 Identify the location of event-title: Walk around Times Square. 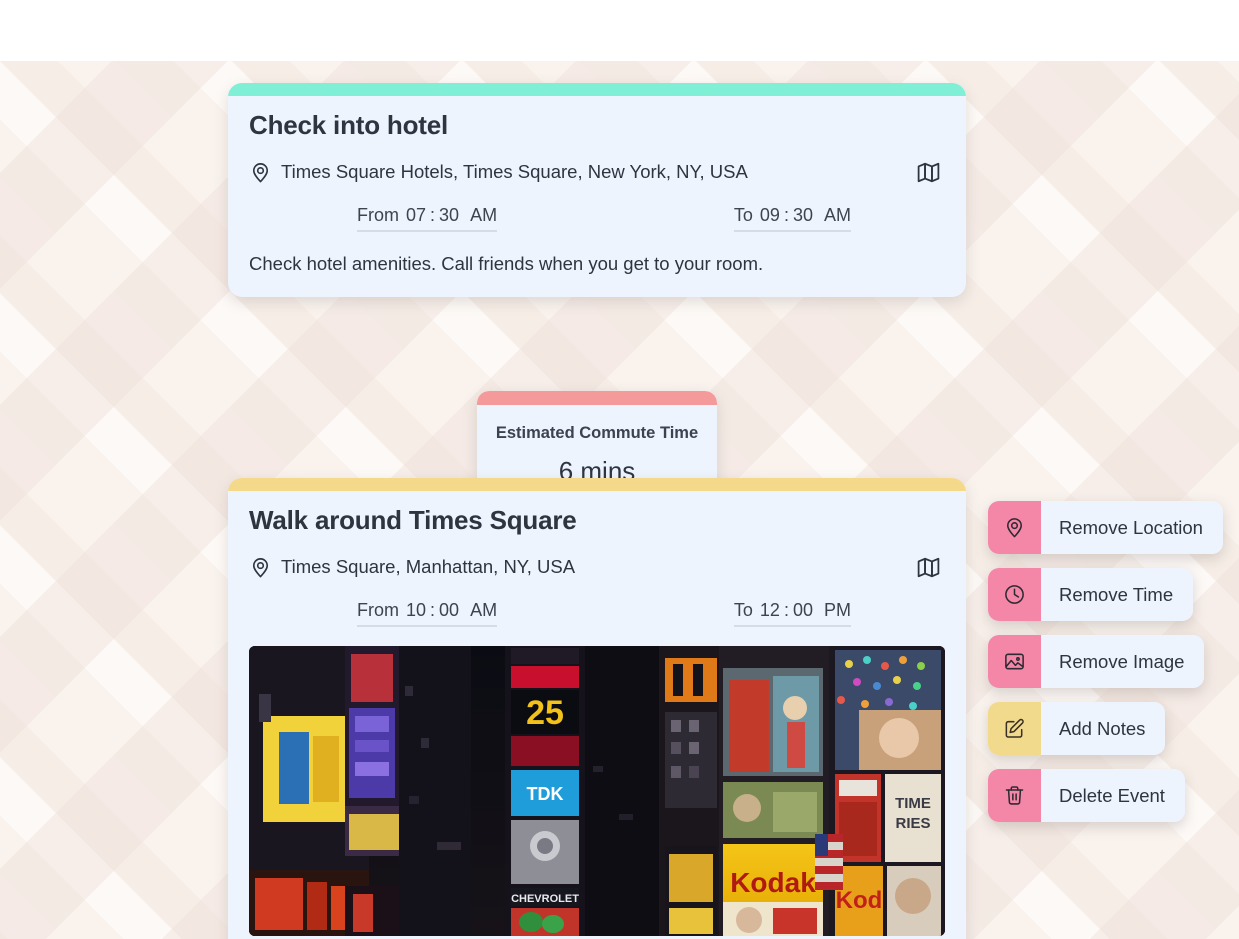
(413, 520).